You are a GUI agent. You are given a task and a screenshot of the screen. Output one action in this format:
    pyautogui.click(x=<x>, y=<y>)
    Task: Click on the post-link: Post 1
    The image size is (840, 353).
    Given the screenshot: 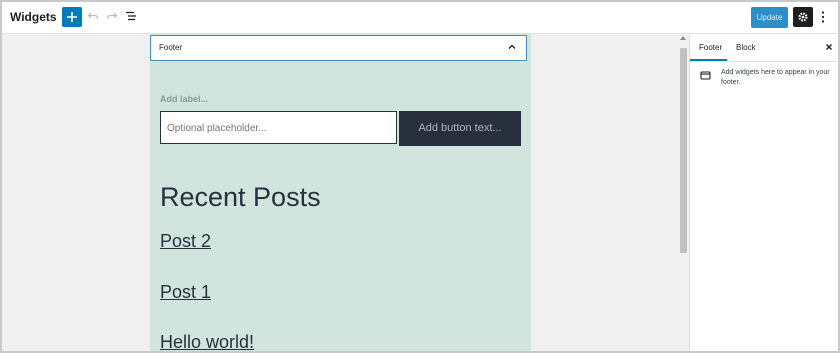 What is the action you would take?
    pyautogui.click(x=185, y=292)
    